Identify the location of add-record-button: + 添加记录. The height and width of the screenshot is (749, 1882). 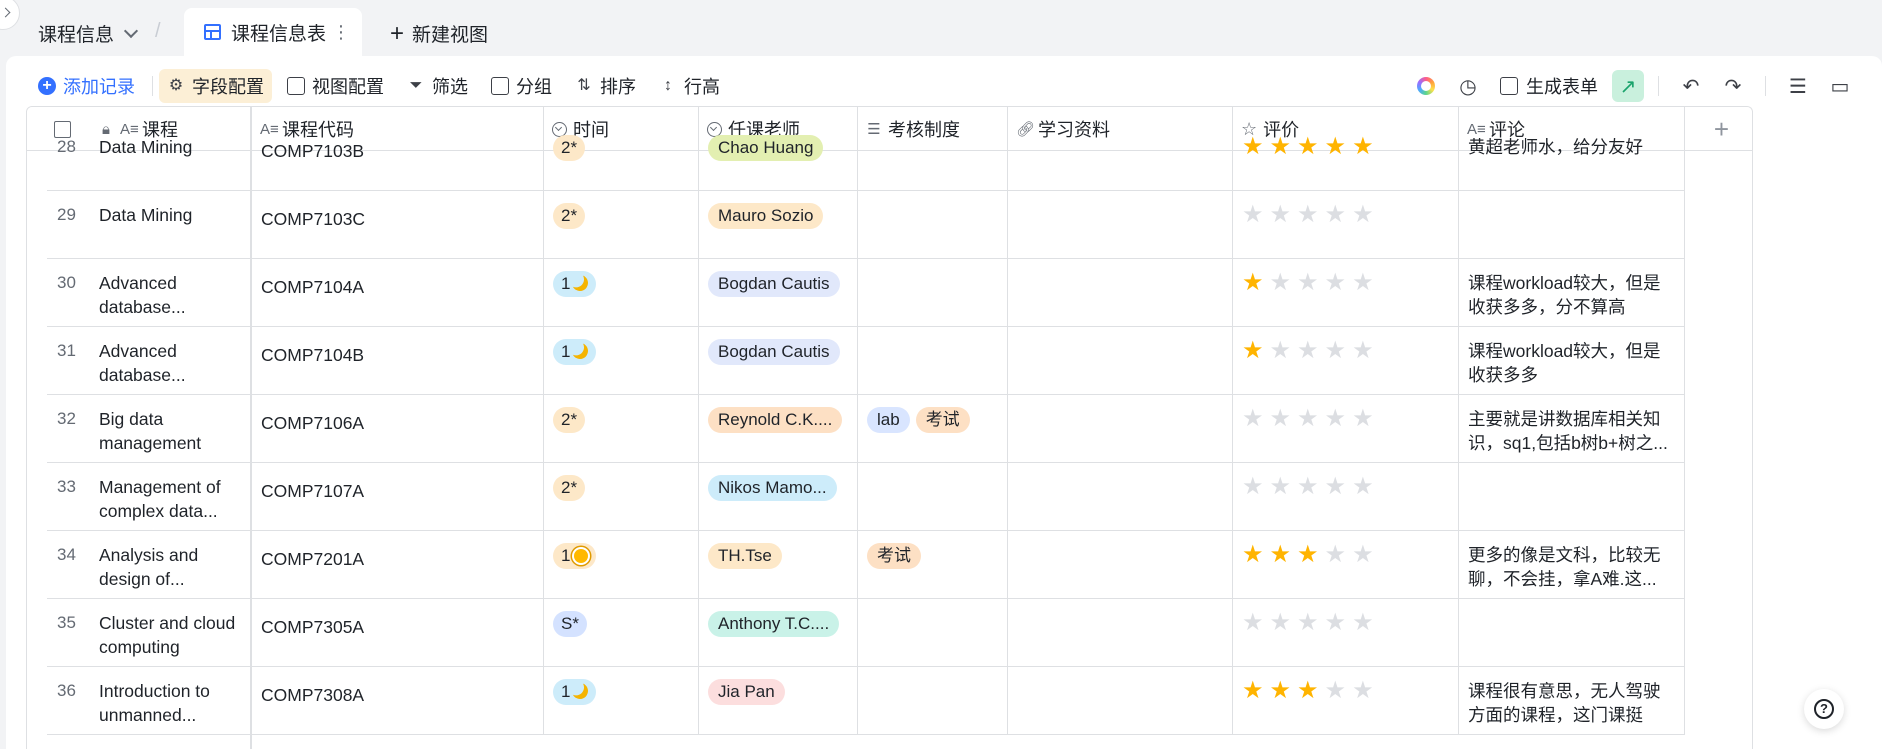
(86, 86).